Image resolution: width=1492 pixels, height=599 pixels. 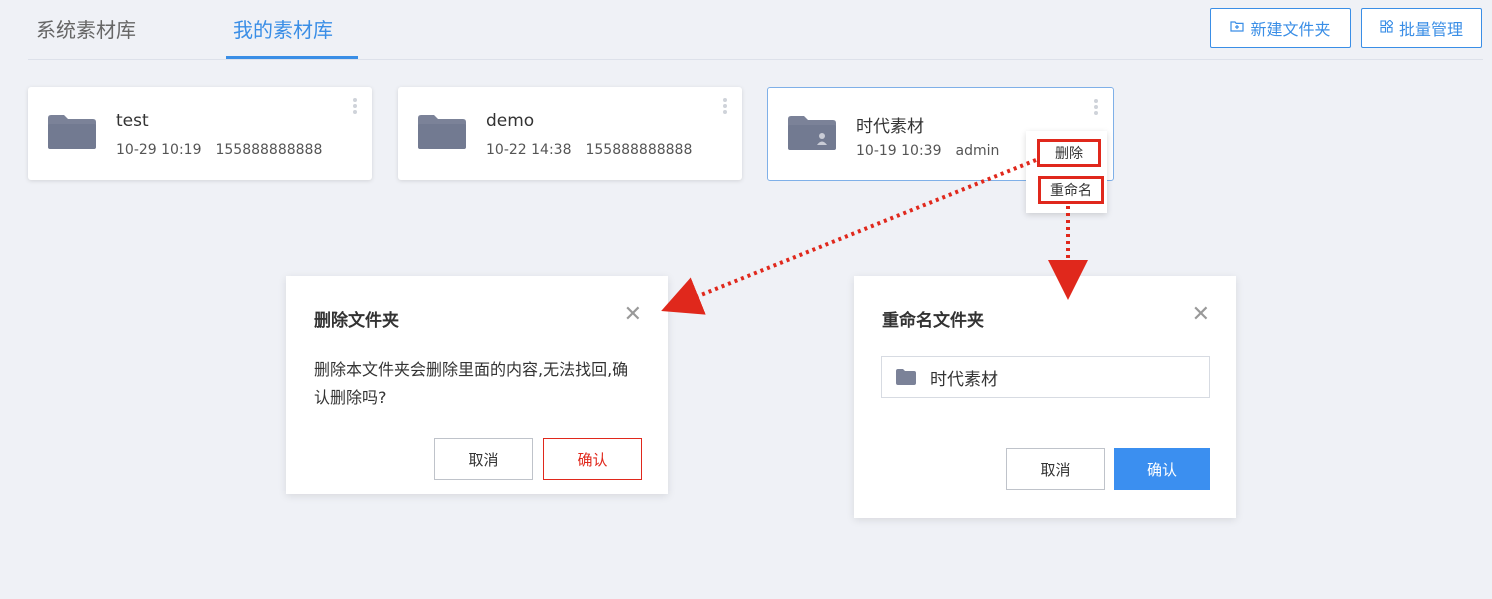 I want to click on folder-date: 10-29 10:19, so click(x=159, y=150).